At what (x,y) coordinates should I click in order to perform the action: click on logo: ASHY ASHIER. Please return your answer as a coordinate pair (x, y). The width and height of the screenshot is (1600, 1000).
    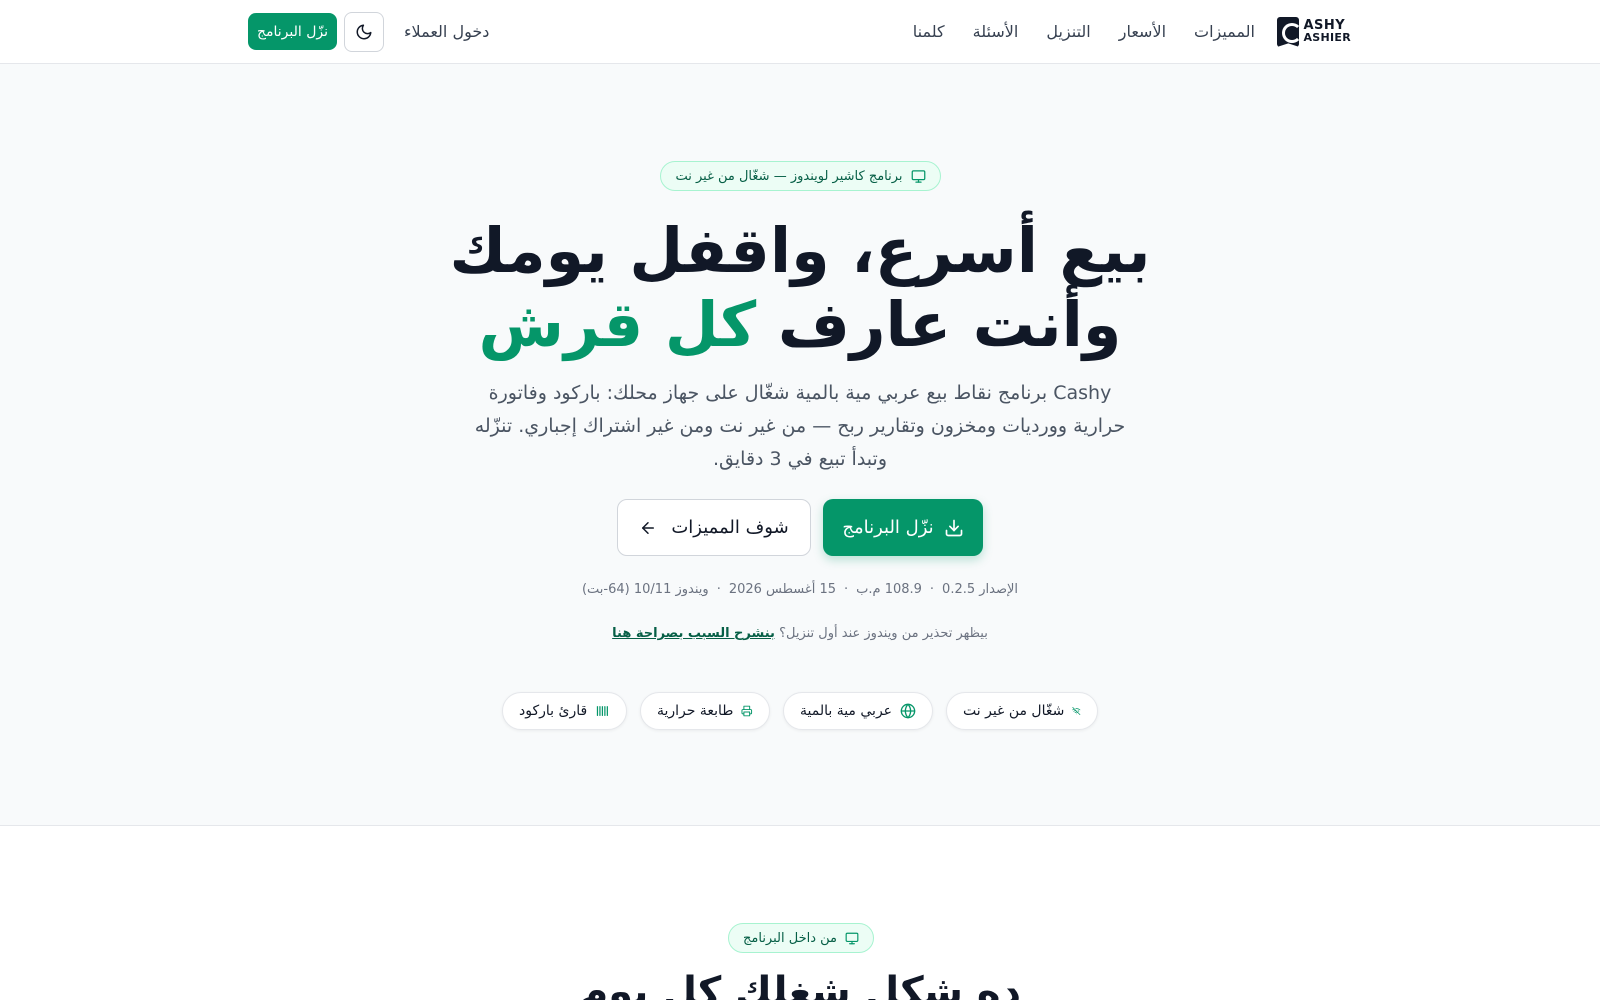
    Looking at the image, I should click on (1314, 32).